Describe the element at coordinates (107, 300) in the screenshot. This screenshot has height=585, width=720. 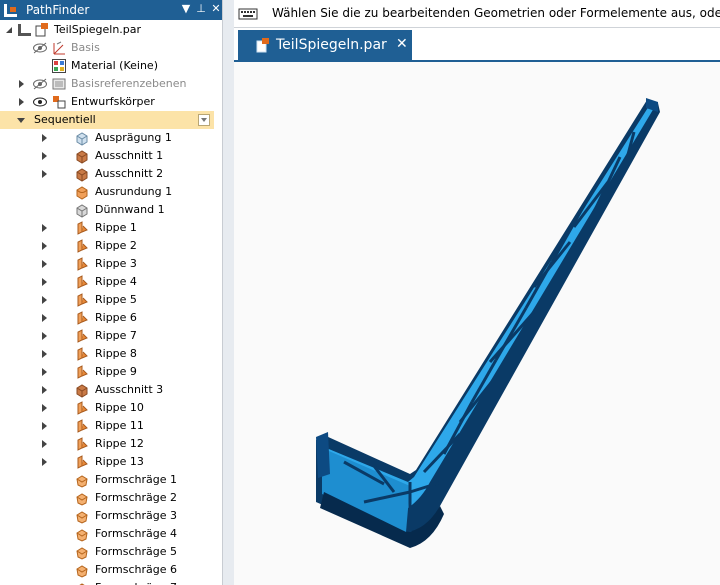
I see `tree-item-feature: Rippe 5` at that location.